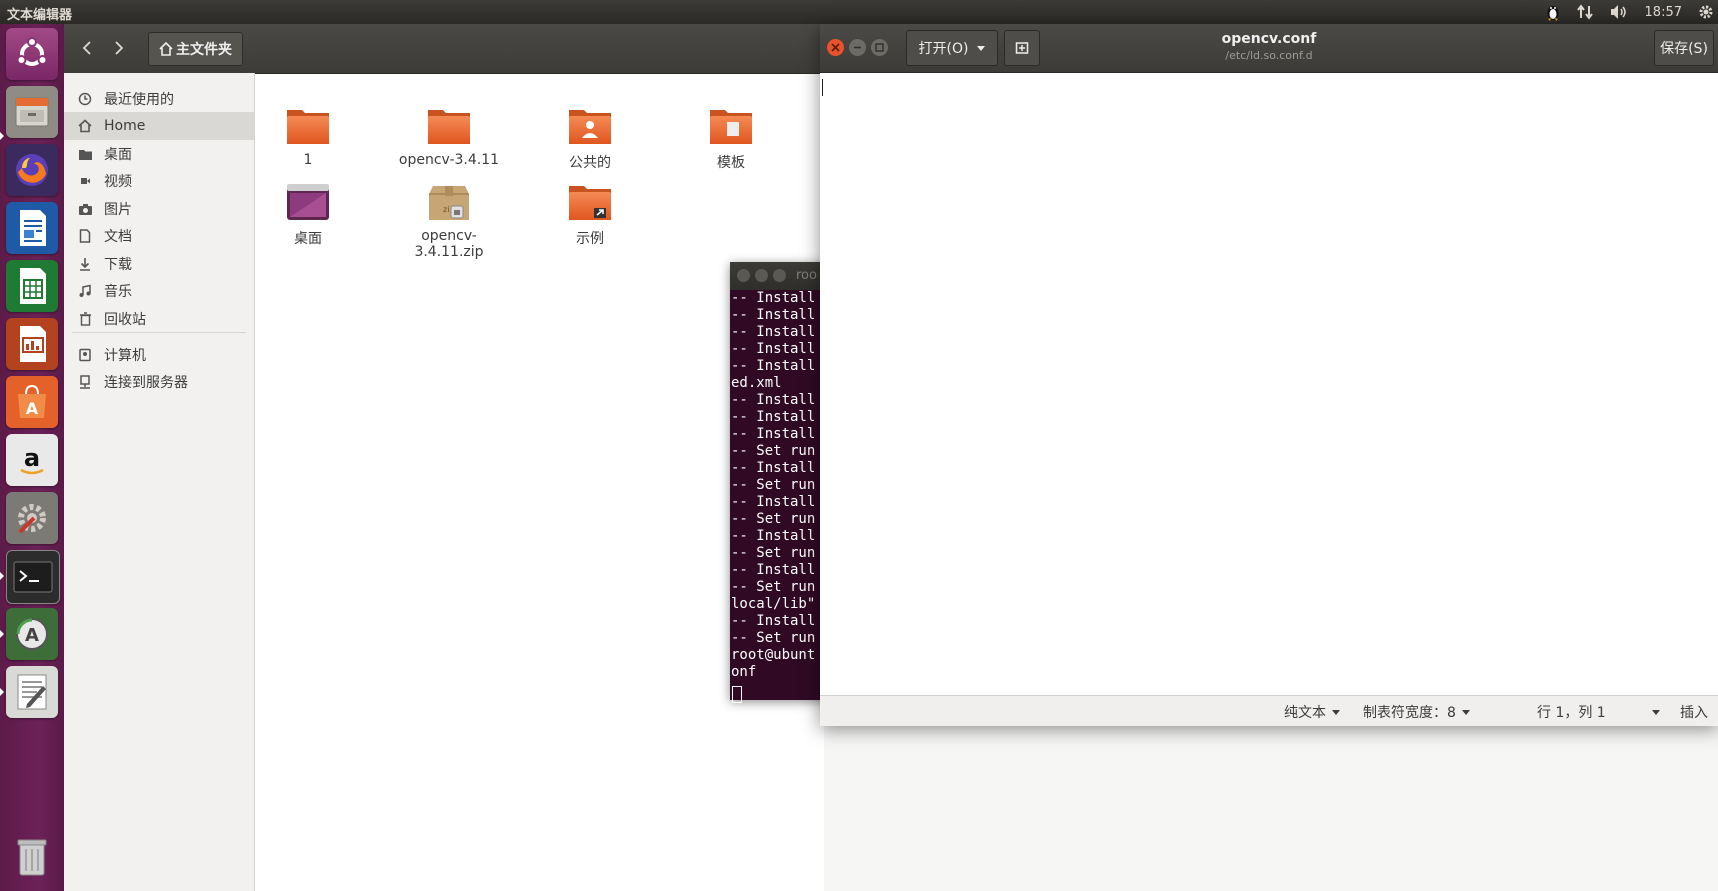 This screenshot has height=891, width=1718. What do you see at coordinates (85, 209) in the screenshot?
I see `camera-icon` at bounding box center [85, 209].